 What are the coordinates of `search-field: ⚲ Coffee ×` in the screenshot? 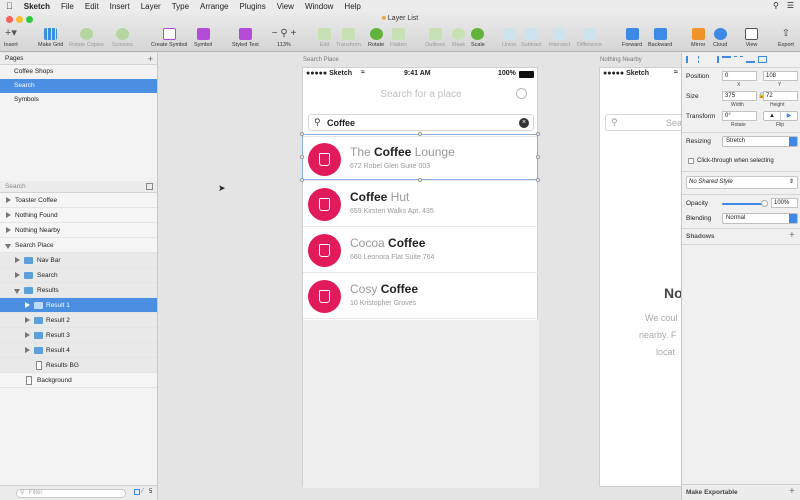 It's located at (421, 122).